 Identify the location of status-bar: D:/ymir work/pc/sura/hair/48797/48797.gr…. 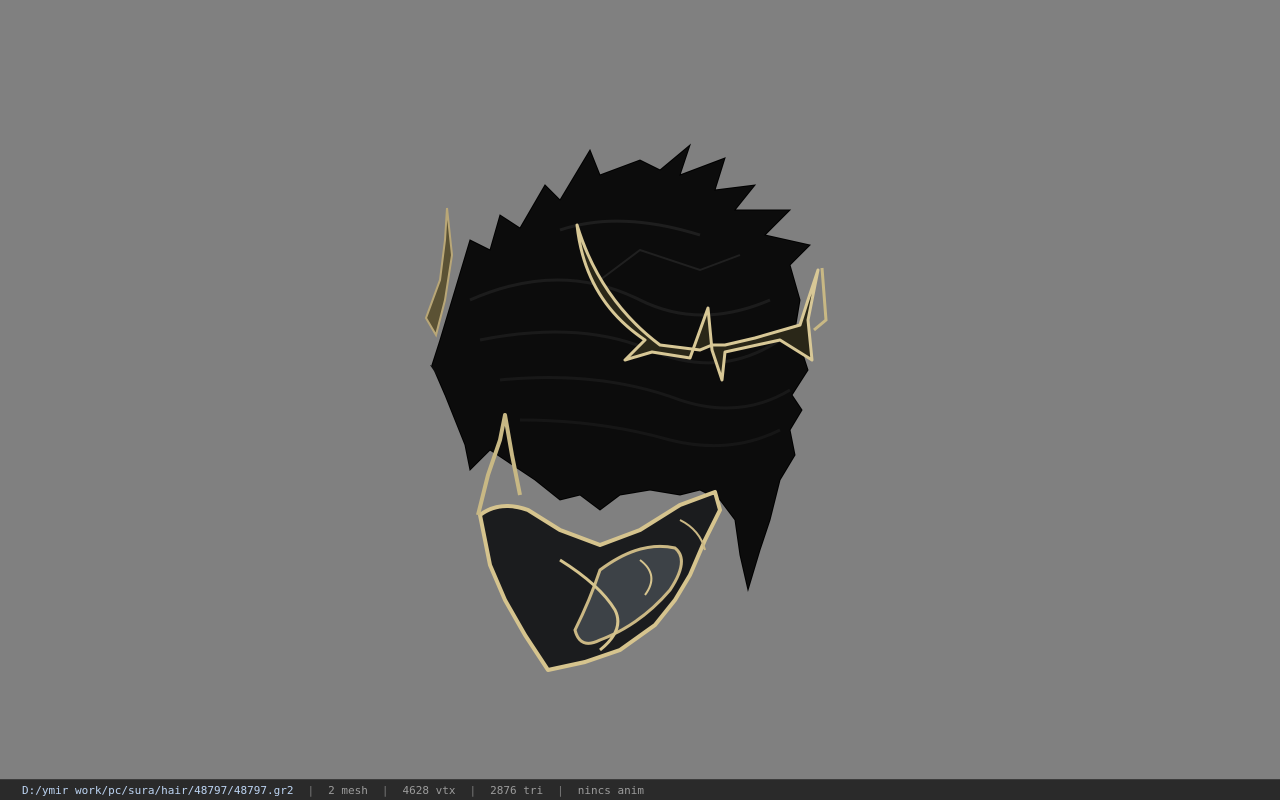
(640, 789).